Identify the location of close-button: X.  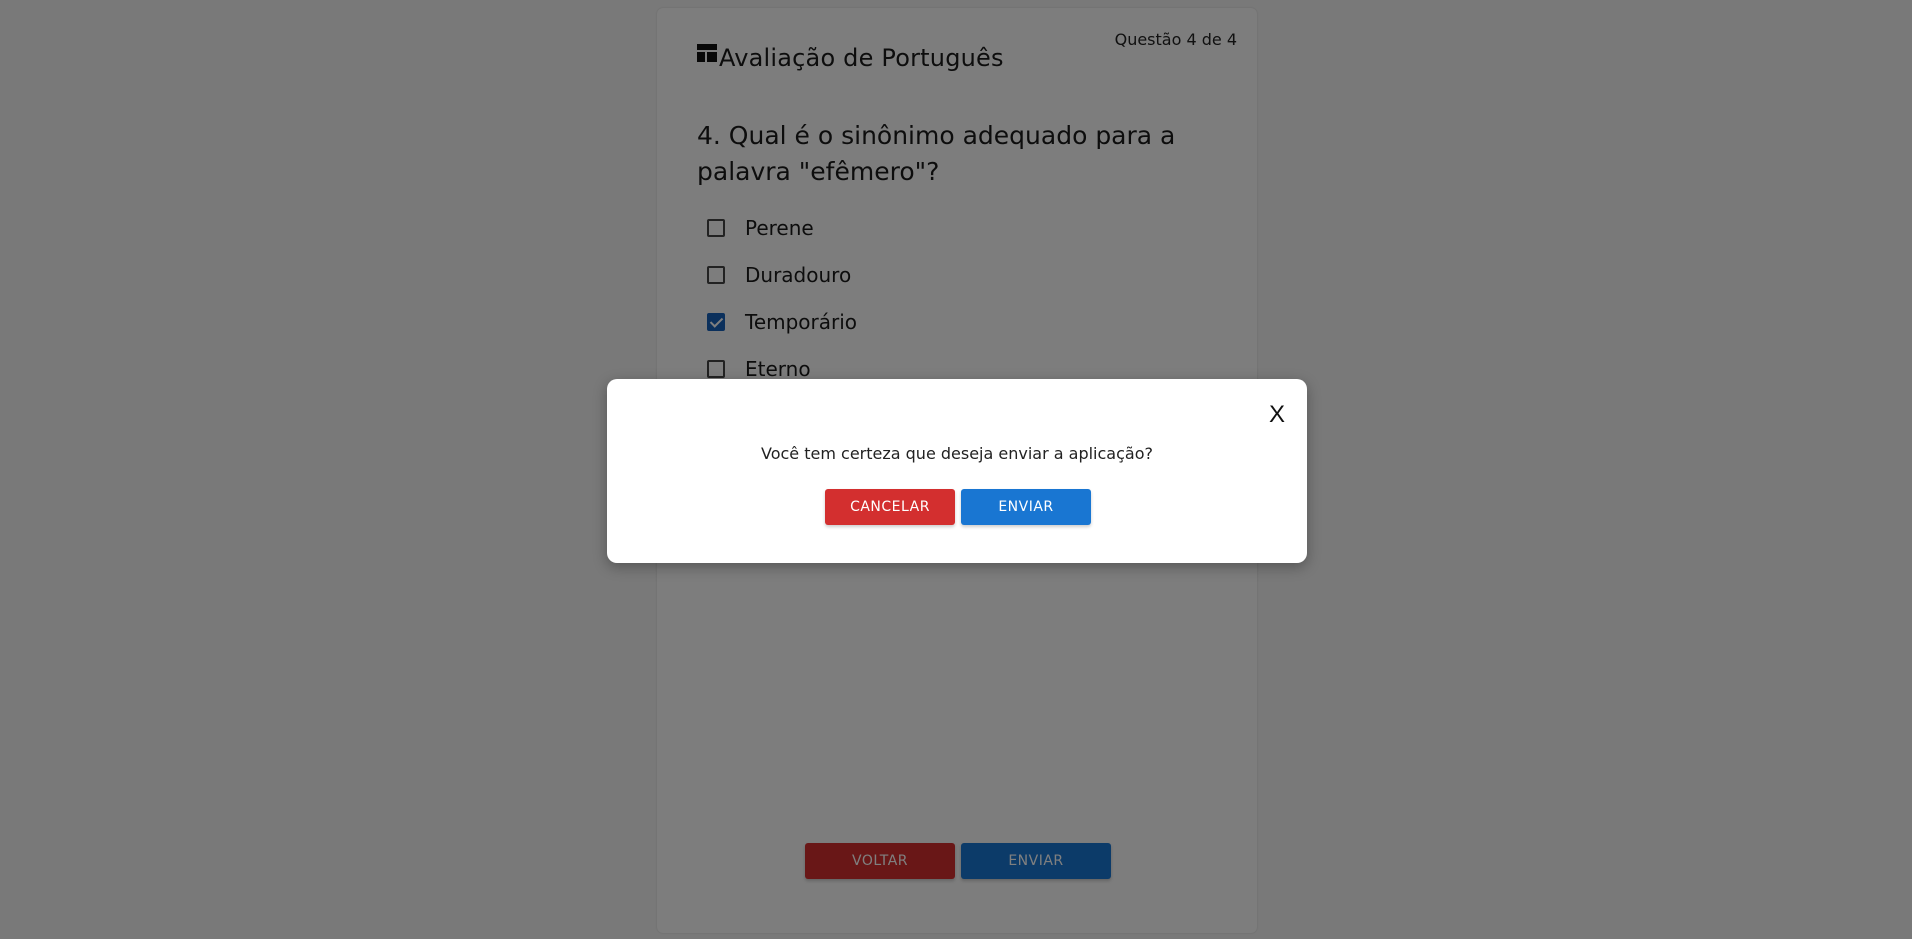
(1277, 415).